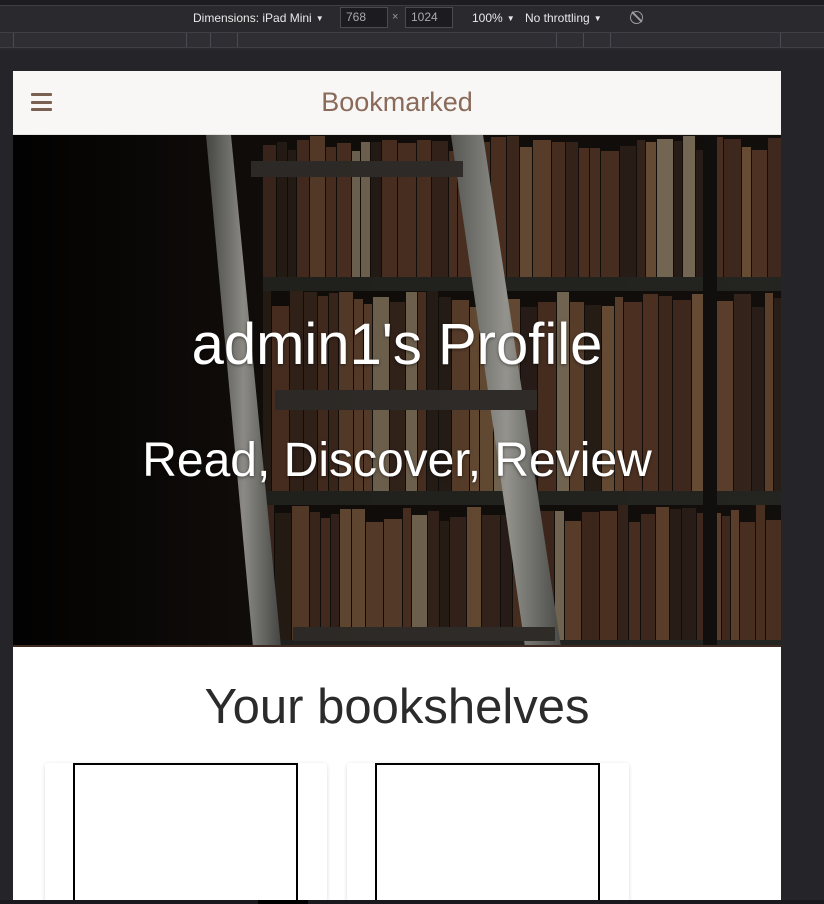  I want to click on navbar: Bookmarked, so click(397, 103).